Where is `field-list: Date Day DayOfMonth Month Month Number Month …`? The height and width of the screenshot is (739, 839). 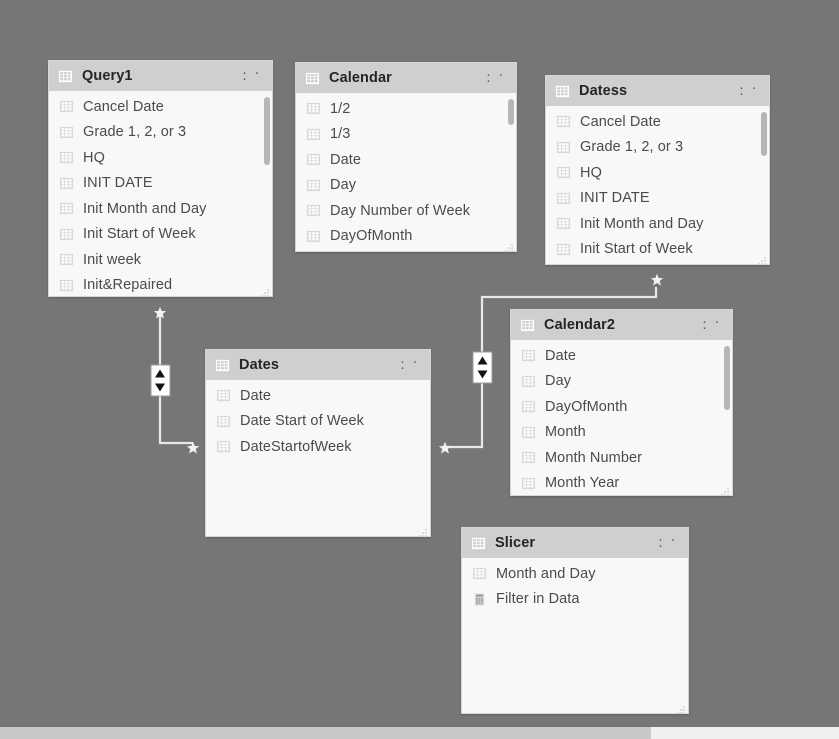
field-list: Date Day DayOfMonth Month Month Number Month … is located at coordinates (621, 418).